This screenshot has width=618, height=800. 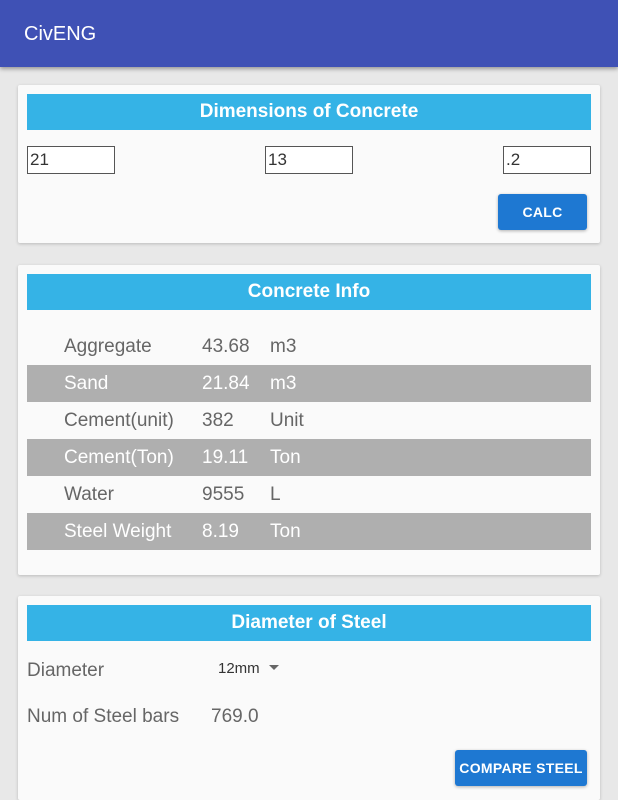 I want to click on info-label: Cement(unit), so click(x=119, y=420).